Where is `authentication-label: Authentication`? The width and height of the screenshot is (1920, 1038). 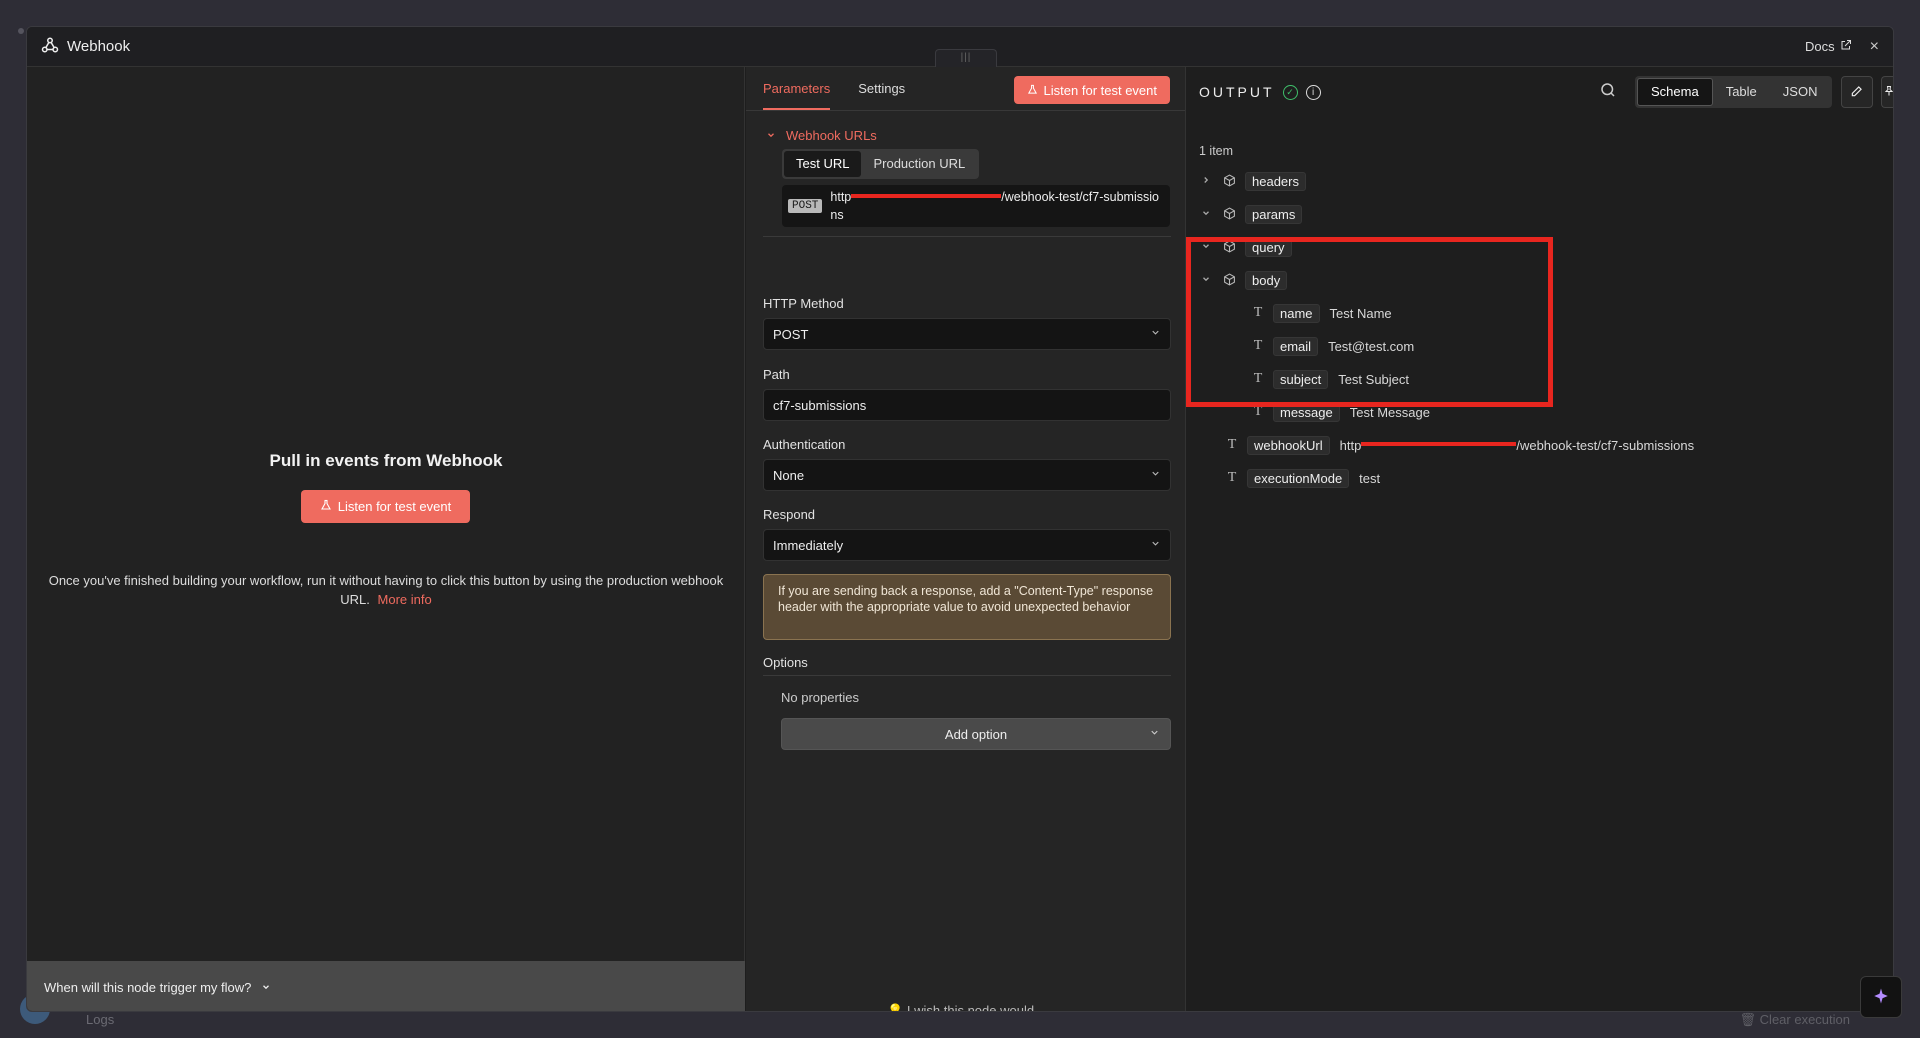 authentication-label: Authentication is located at coordinates (804, 444).